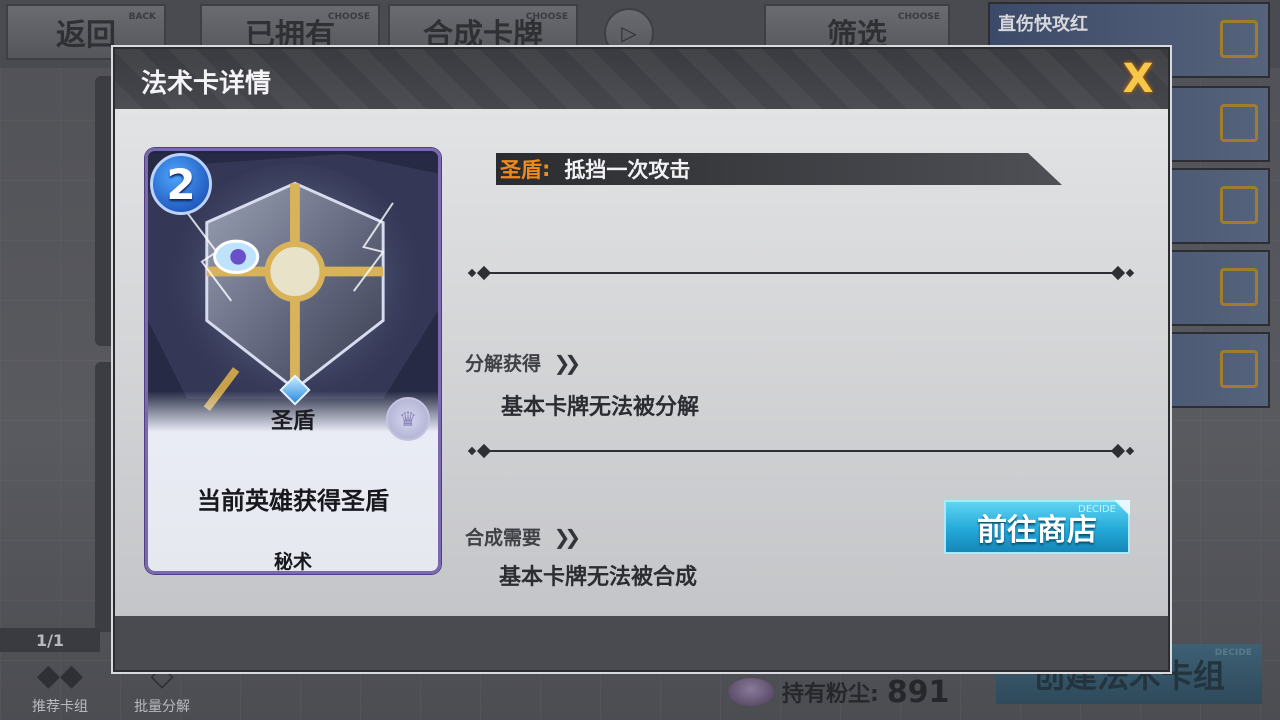 This screenshot has width=1280, height=720. I want to click on recommend-deck-button: ◆◆ 推荐卡组, so click(60, 688).